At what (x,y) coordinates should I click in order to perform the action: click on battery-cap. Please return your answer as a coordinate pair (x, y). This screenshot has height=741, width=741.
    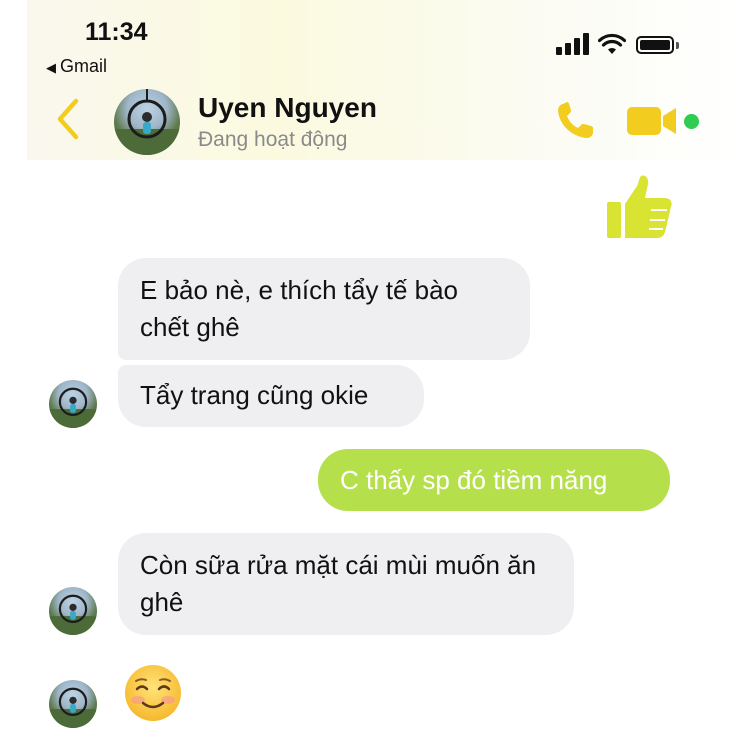
    Looking at the image, I should click on (677, 45).